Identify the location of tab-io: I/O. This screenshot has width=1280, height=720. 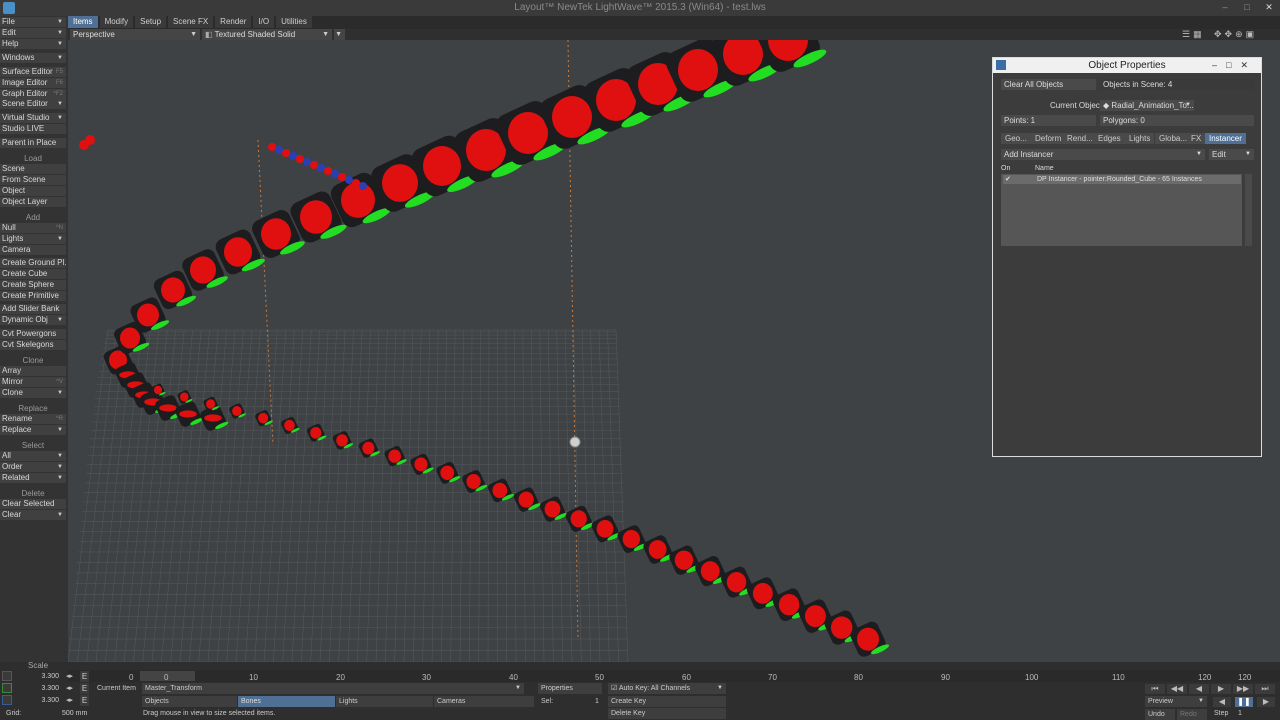
(264, 22).